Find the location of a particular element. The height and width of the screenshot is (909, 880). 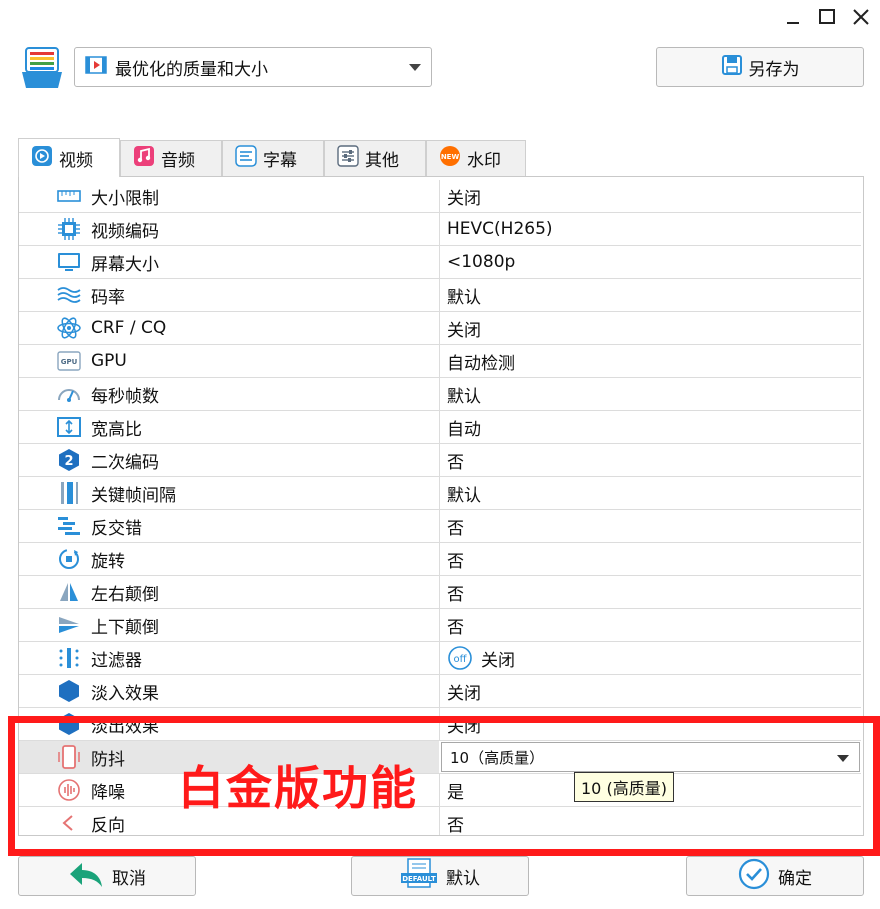

tab-audio: 音频 is located at coordinates (171, 158).